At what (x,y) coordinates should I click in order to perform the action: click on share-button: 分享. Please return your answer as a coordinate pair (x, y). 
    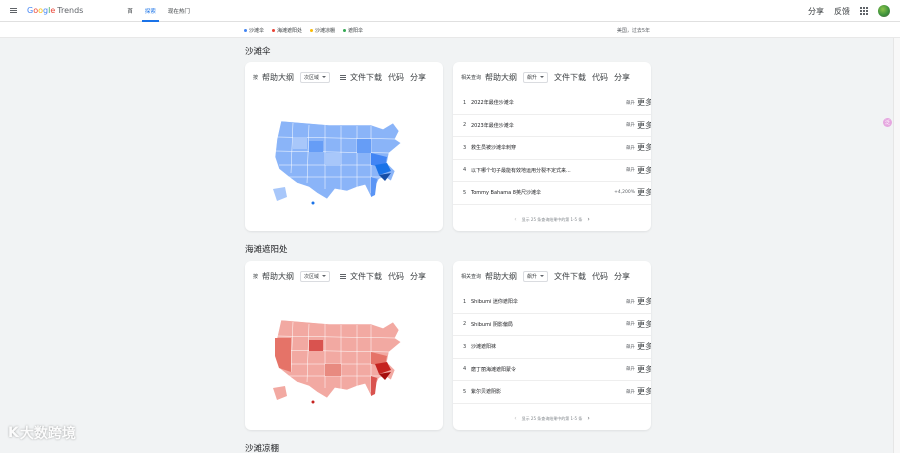
    Looking at the image, I should click on (816, 11).